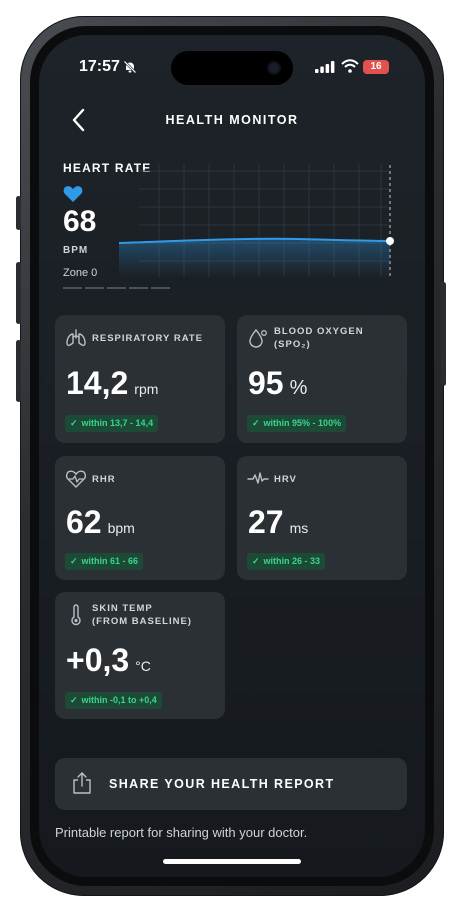 This screenshot has width=462, height=910. I want to click on heart-pulse-icon, so click(76, 479).